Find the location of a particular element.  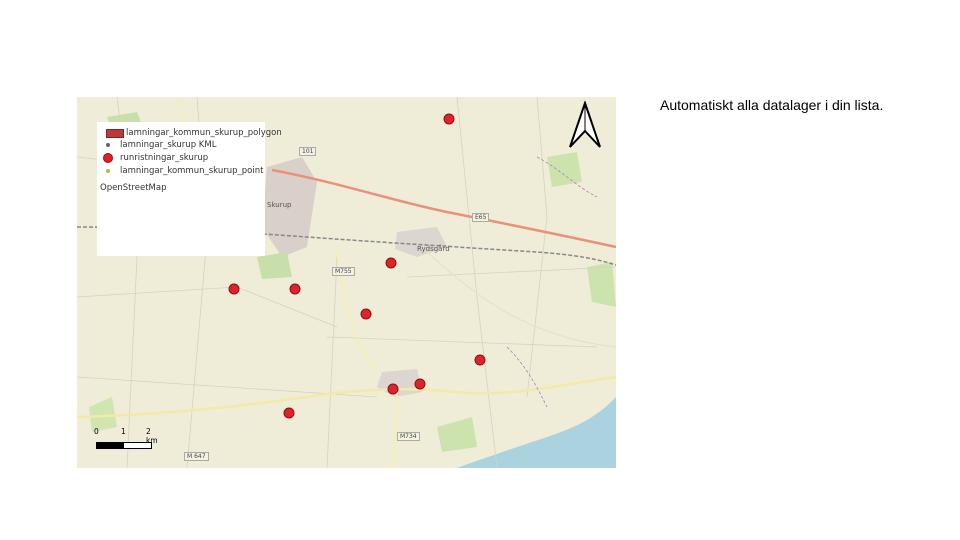

scale-segment-black is located at coordinates (110, 445).